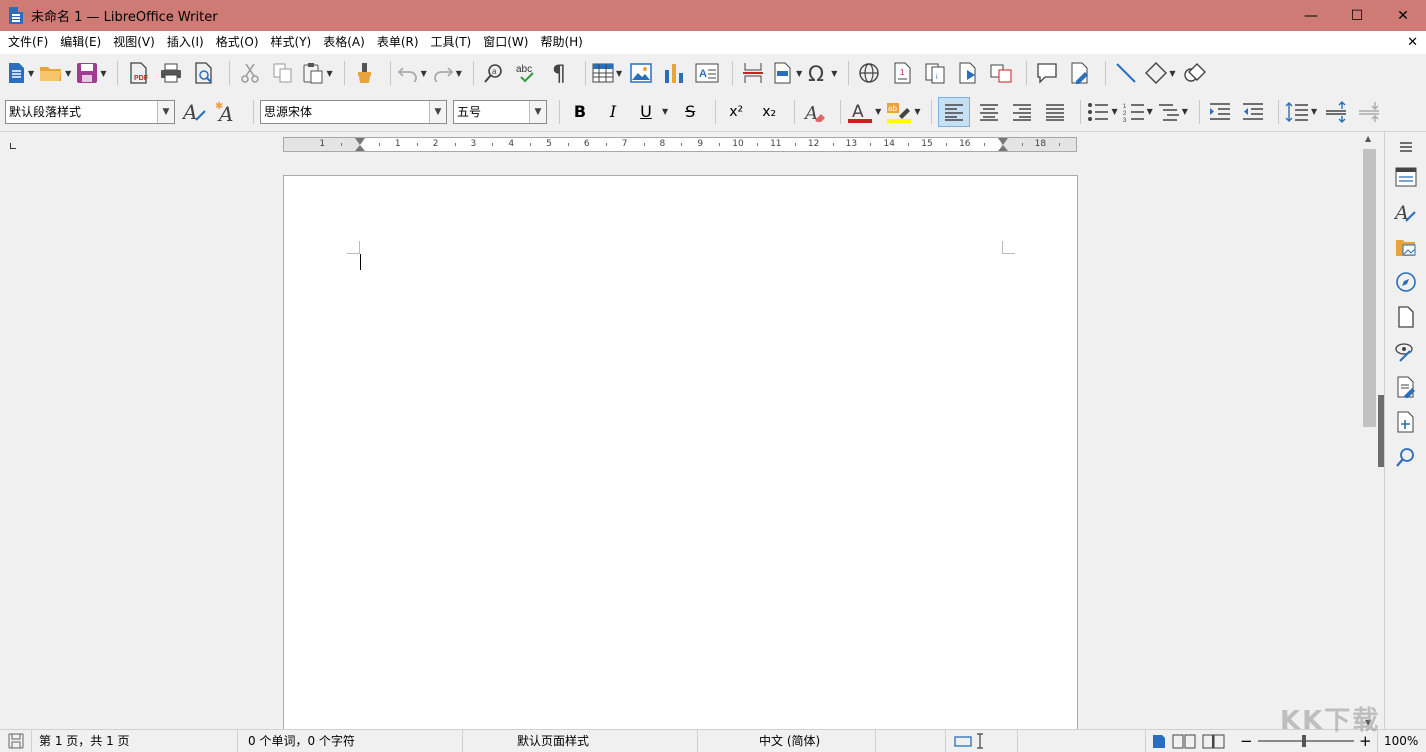  What do you see at coordinates (954, 111) in the screenshot?
I see `align-left-button` at bounding box center [954, 111].